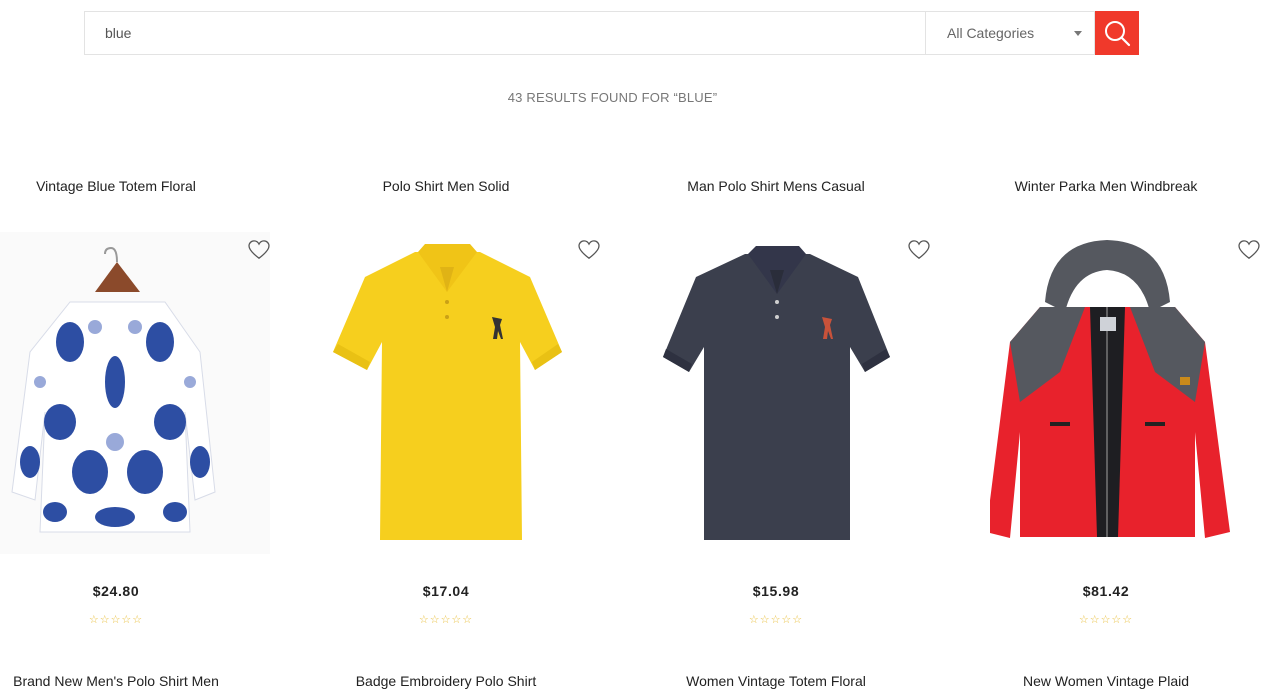 The height and width of the screenshot is (695, 1265). What do you see at coordinates (776, 186) in the screenshot?
I see `product-title: Man Polo Shirt Mens Casual` at bounding box center [776, 186].